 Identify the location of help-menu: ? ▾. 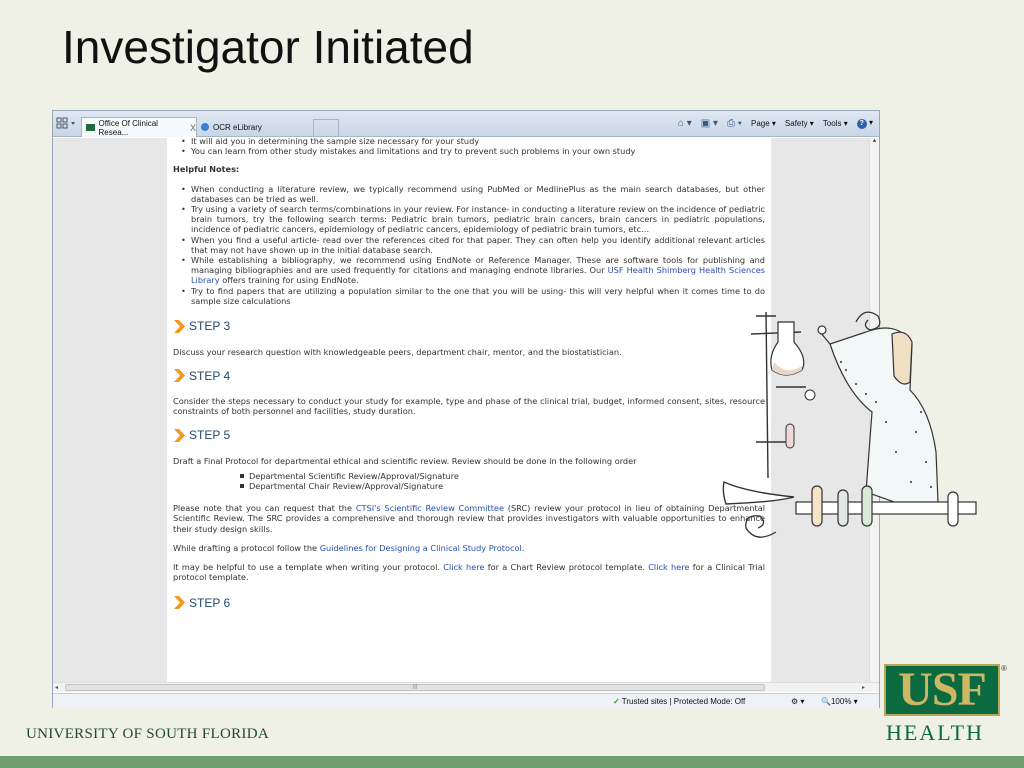
(864, 123).